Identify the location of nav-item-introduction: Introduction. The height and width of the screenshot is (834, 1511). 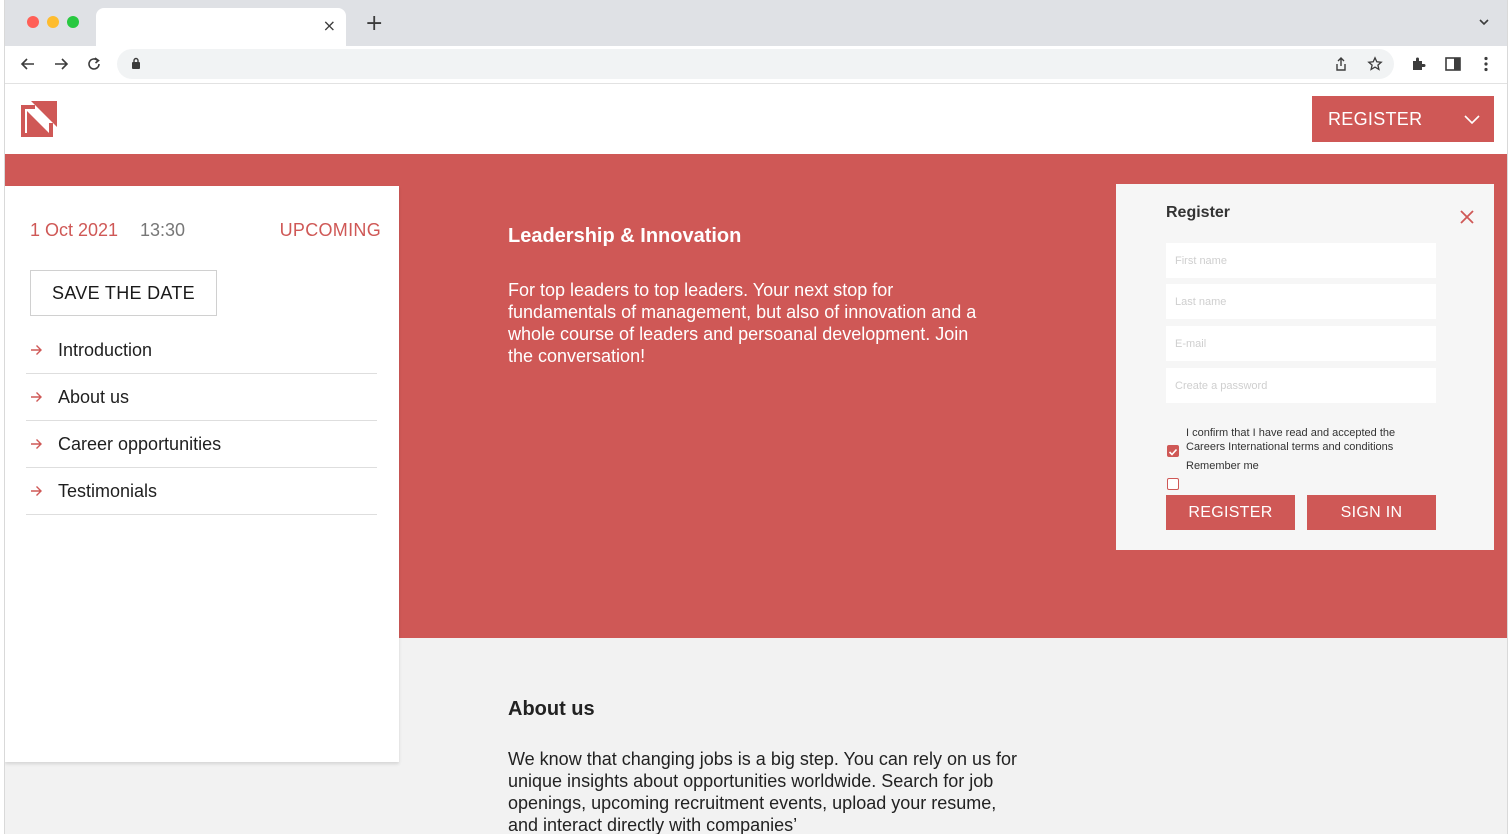
(201, 350).